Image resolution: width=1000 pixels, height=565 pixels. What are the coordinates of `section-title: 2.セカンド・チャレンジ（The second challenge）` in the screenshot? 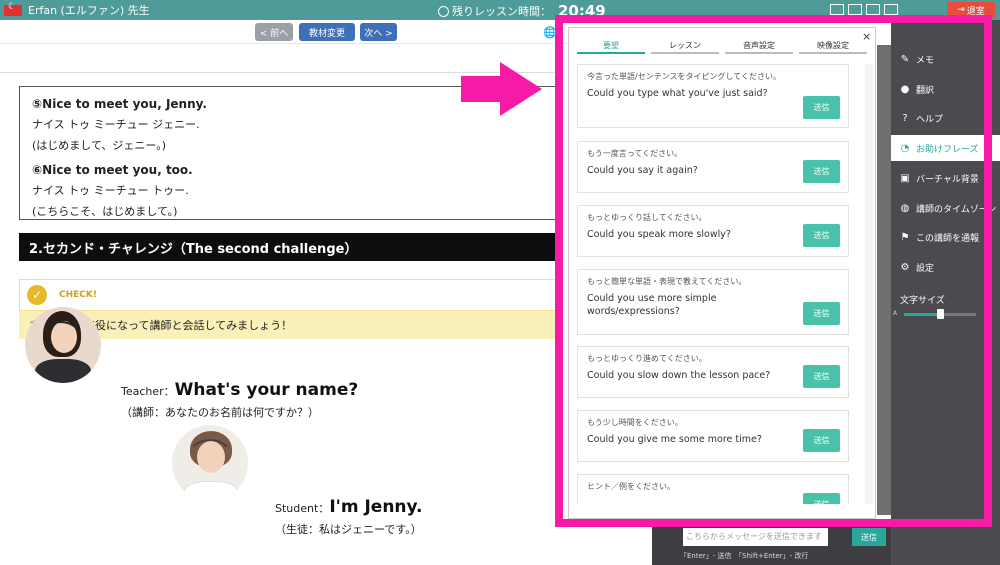 It's located at (289, 247).